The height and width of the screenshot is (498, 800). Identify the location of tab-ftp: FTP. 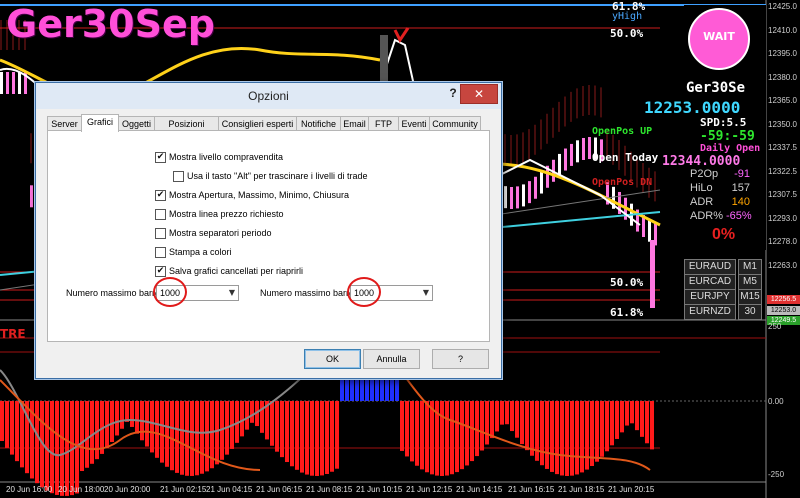
(383, 123).